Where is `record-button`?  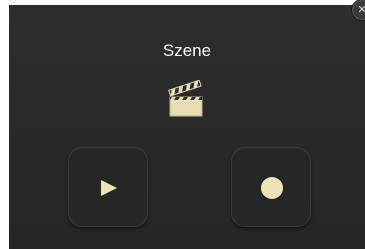
record-button is located at coordinates (271, 187).